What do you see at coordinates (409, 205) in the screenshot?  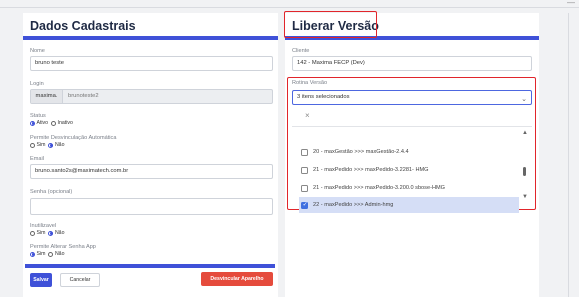 I see `list-item-selected: 22 - maxPedido >>> Admin-hmg` at bounding box center [409, 205].